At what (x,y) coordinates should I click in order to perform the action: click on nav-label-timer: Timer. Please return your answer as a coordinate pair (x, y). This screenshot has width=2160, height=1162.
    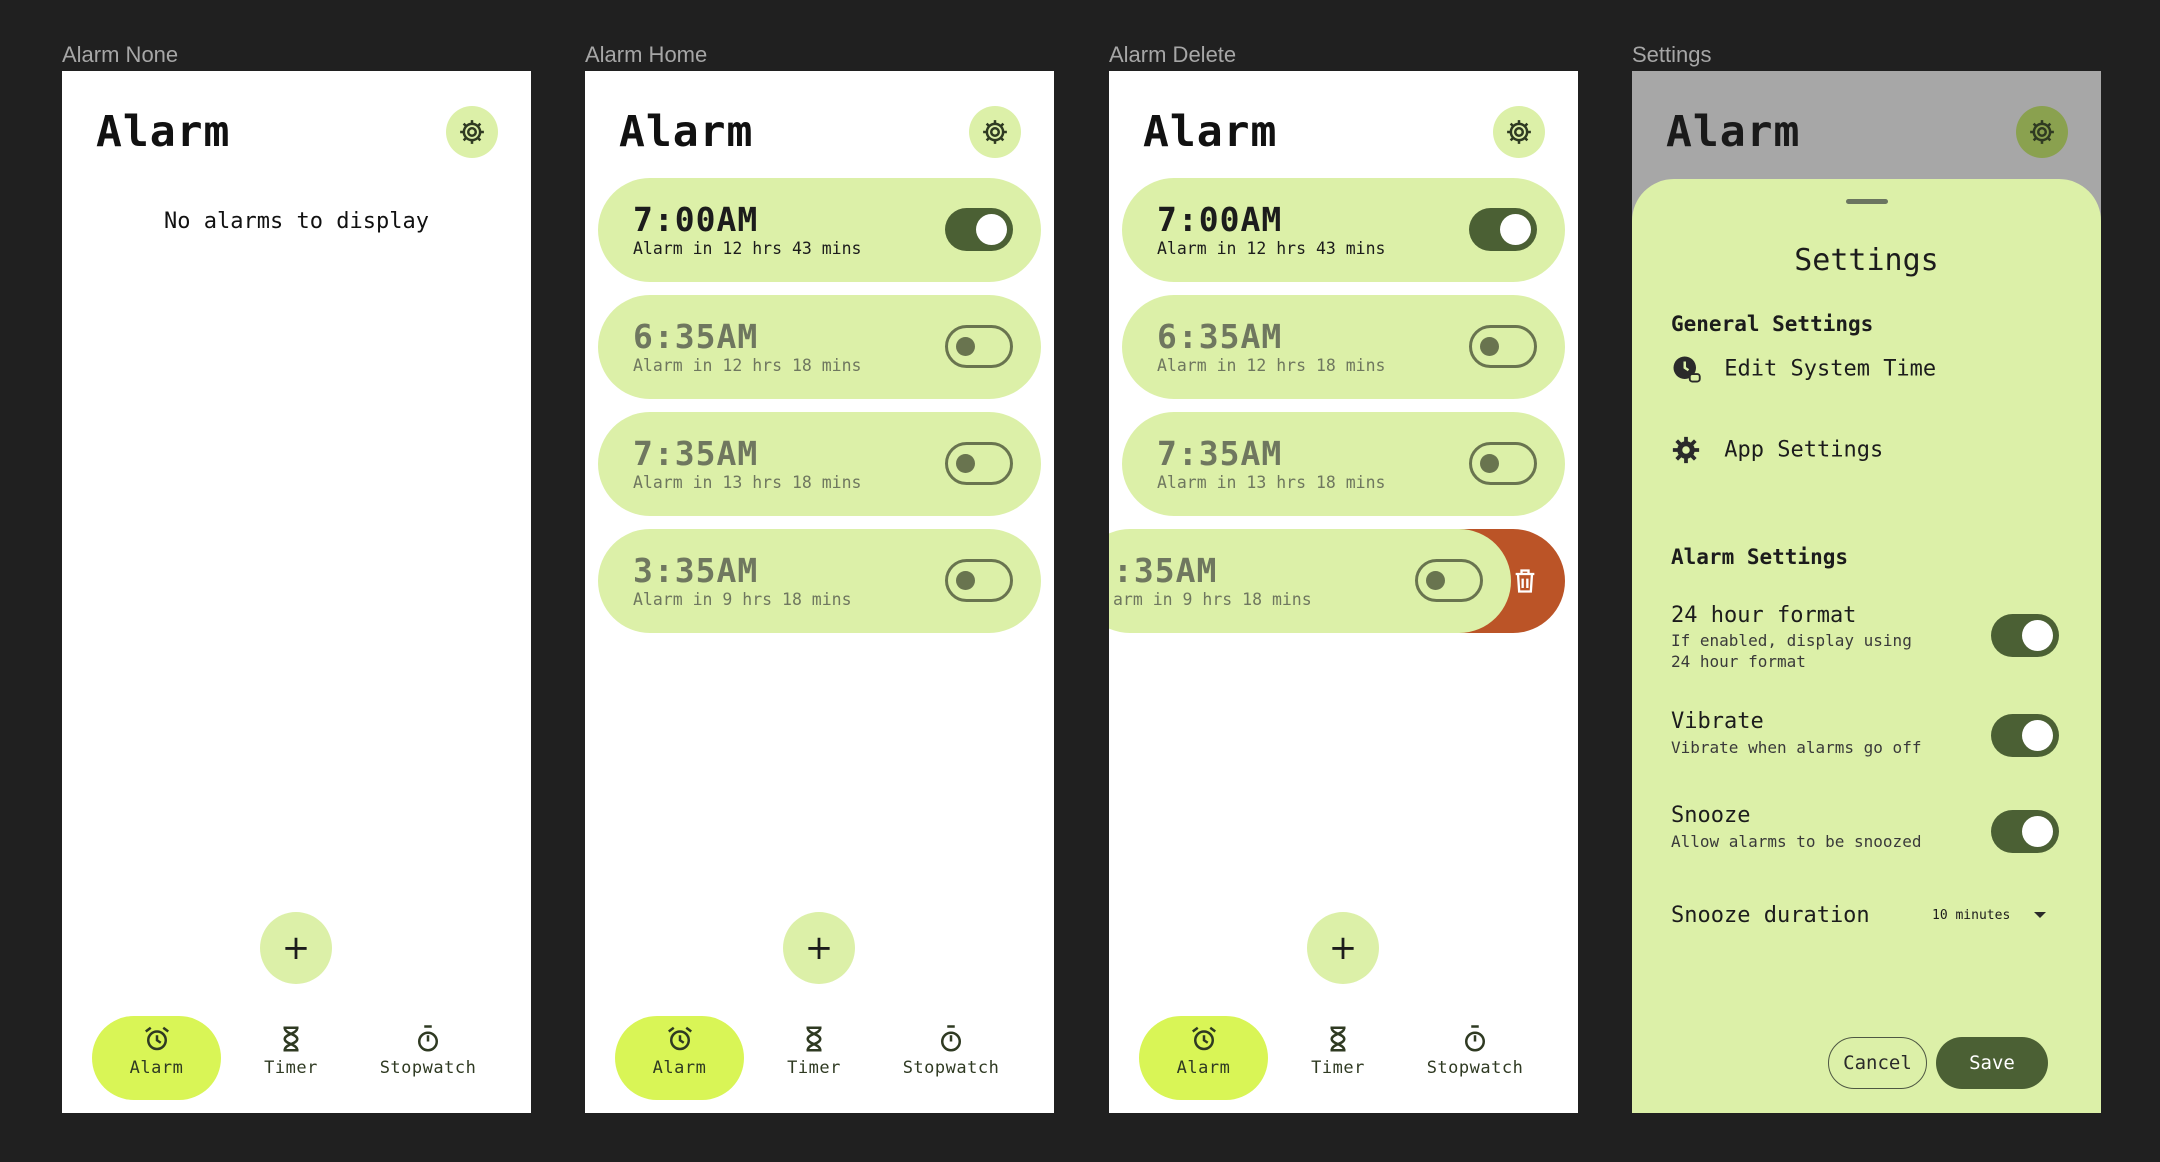
    Looking at the image, I should click on (1338, 1068).